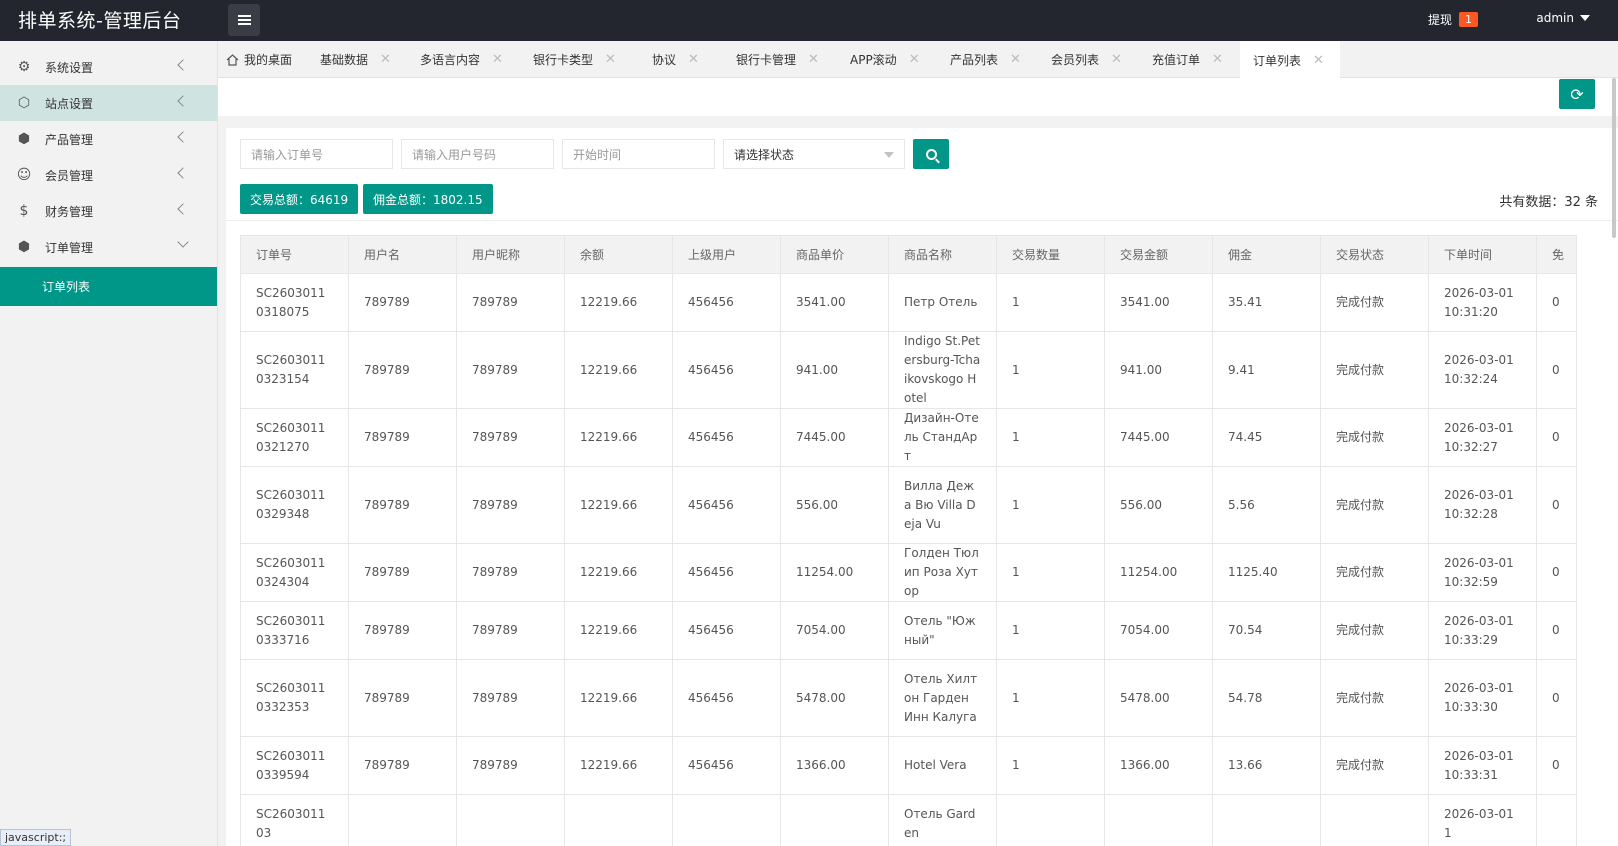  Describe the element at coordinates (1086, 59) in the screenshot. I see `tab-member-list: 会员列表 ✕` at that location.